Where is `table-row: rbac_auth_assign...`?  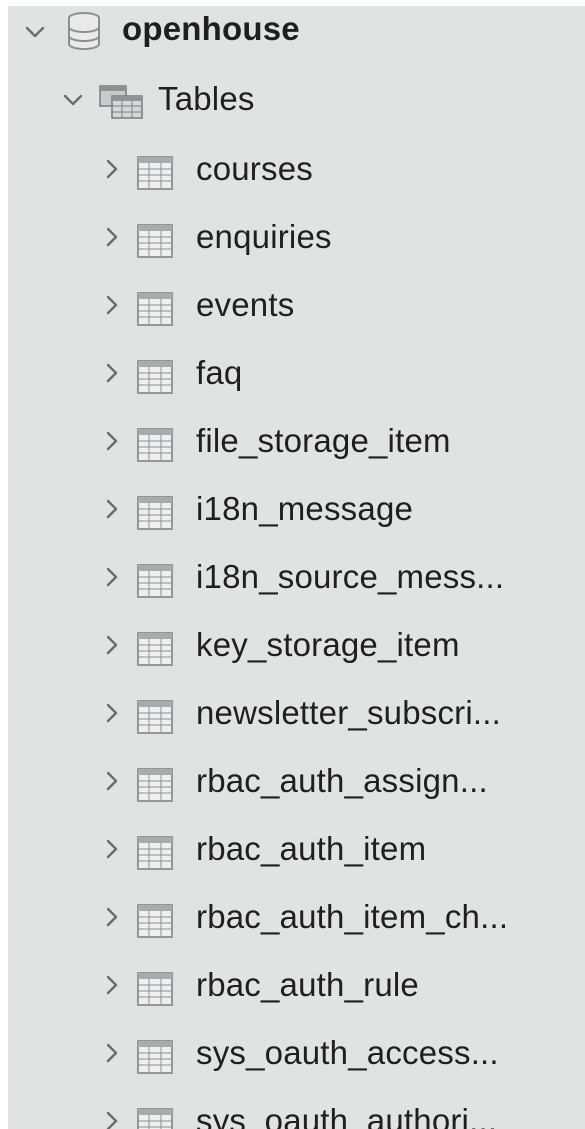 table-row: rbac_auth_assign... is located at coordinates (296, 778).